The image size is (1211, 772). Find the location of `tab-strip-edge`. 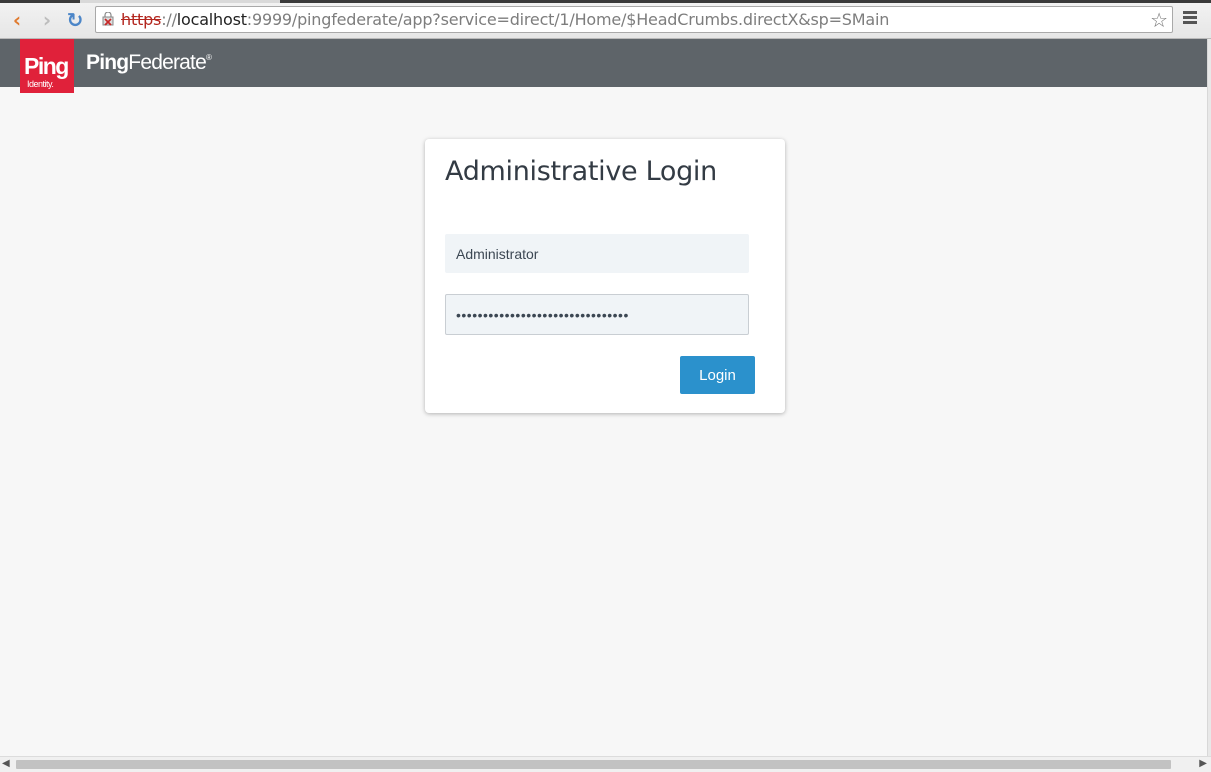

tab-strip-edge is located at coordinates (605, 1).